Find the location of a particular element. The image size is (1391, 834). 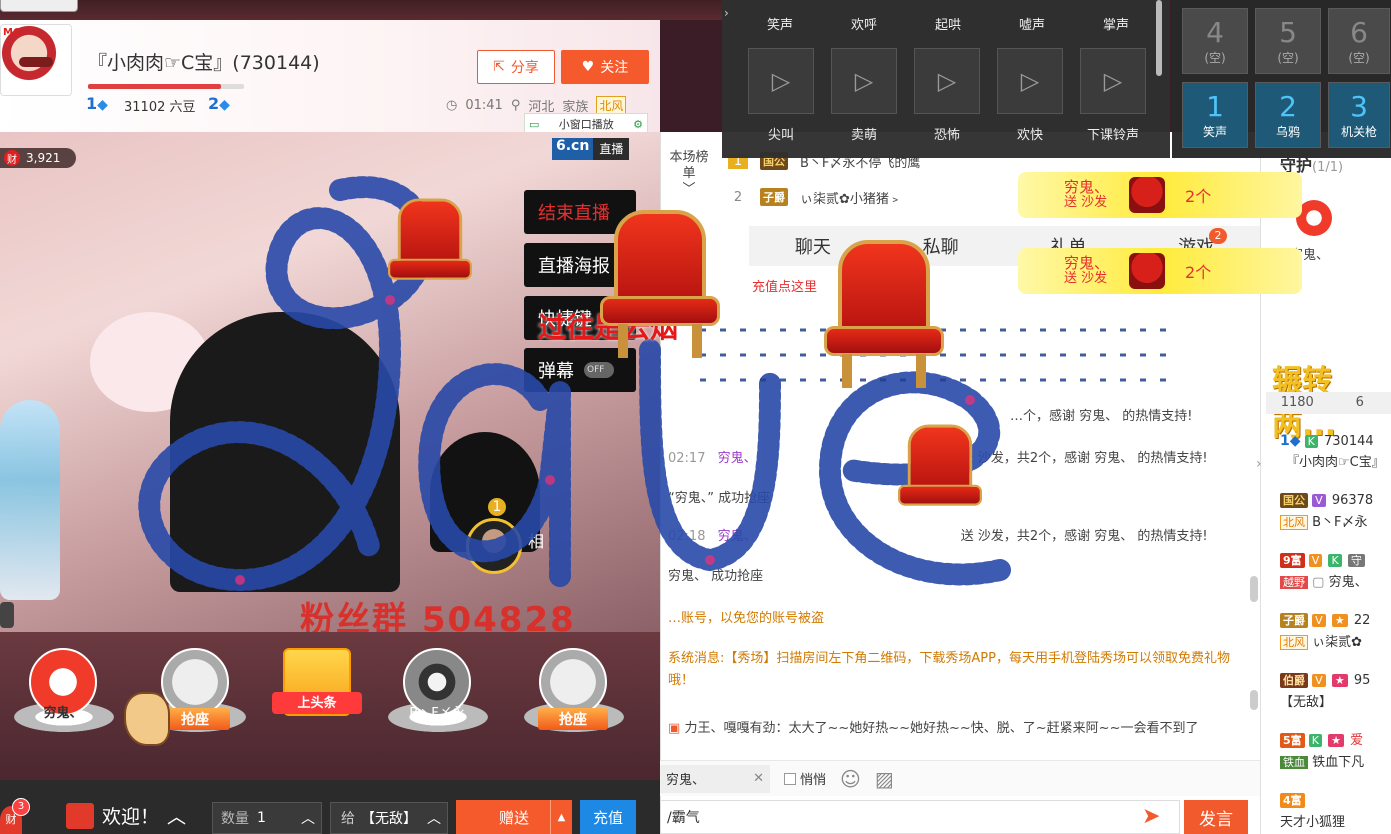

target-user-chip: 穷鬼、 ✕ is located at coordinates (715, 778).